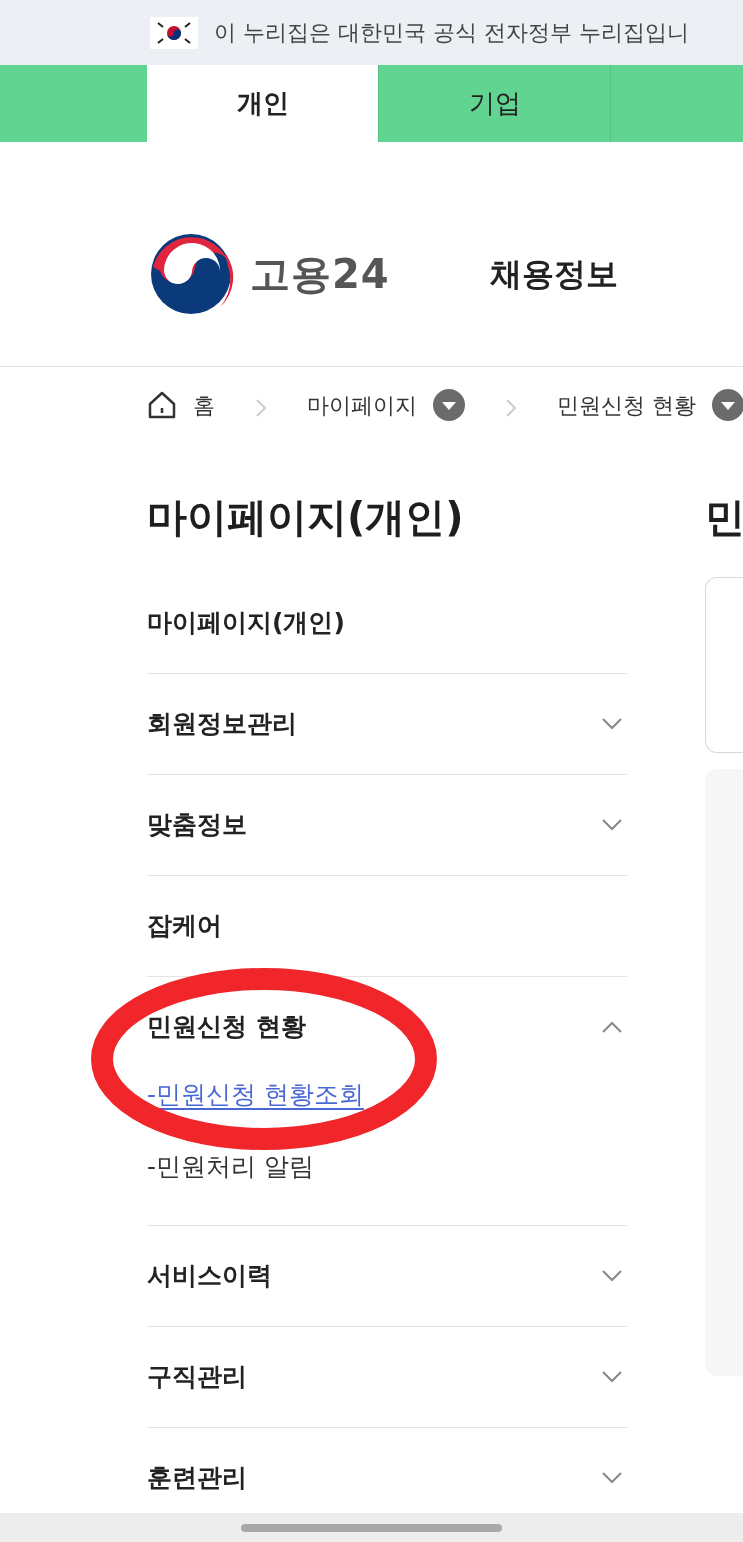 The height and width of the screenshot is (1542, 743). What do you see at coordinates (230, 1167) in the screenshot?
I see `submenu-link: -민원처리 알림` at bounding box center [230, 1167].